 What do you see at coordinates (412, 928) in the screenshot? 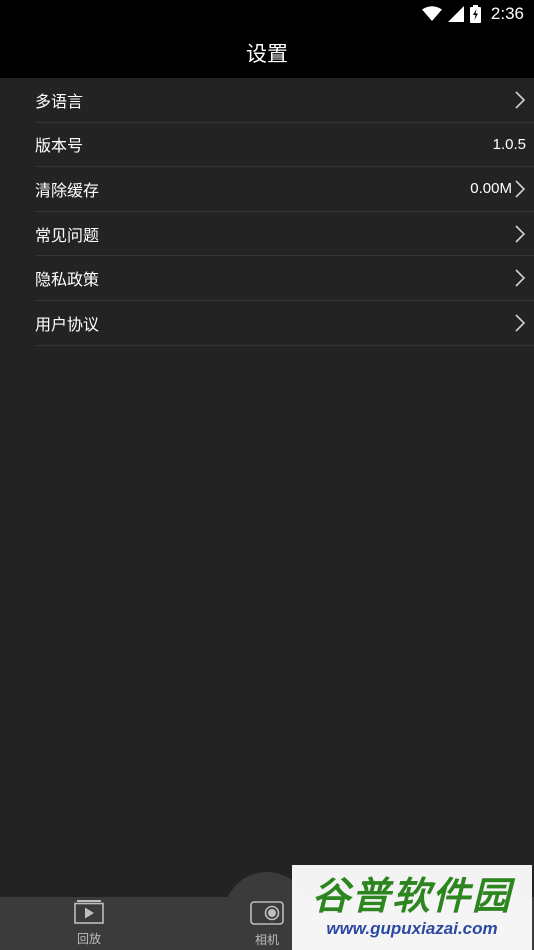
I see `watermark-url: www.gupuxiazai.com` at bounding box center [412, 928].